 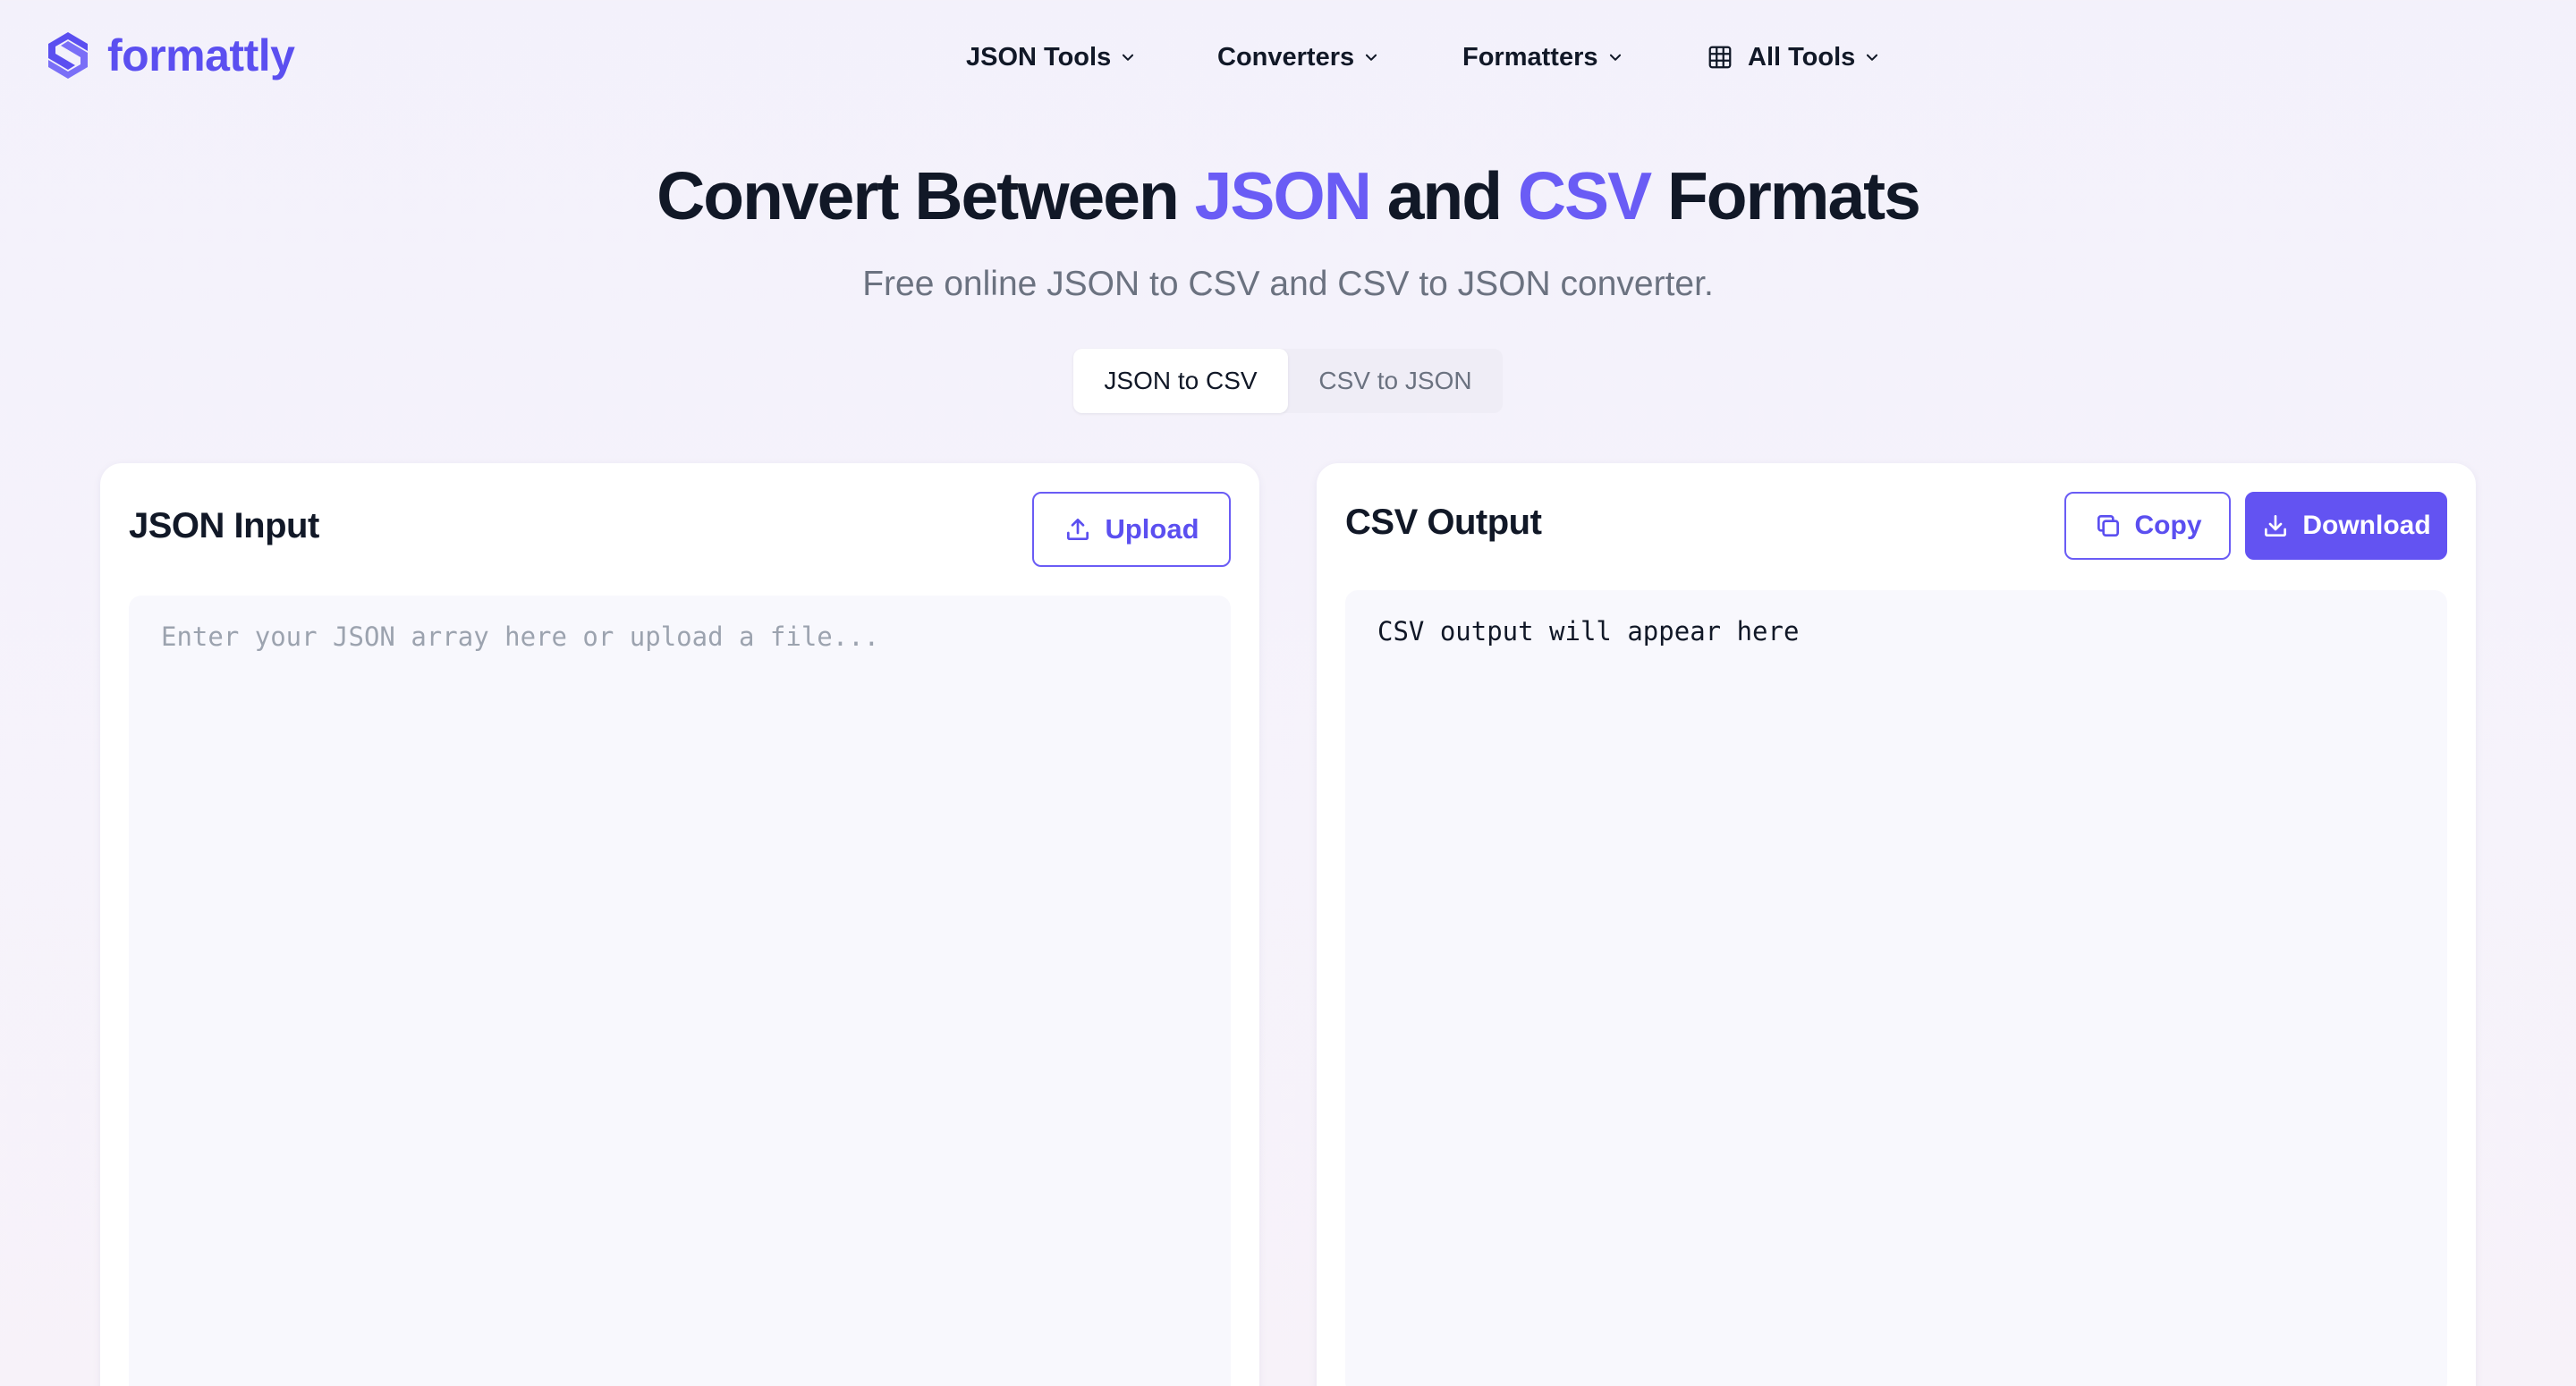 I want to click on grid-icon, so click(x=1720, y=57).